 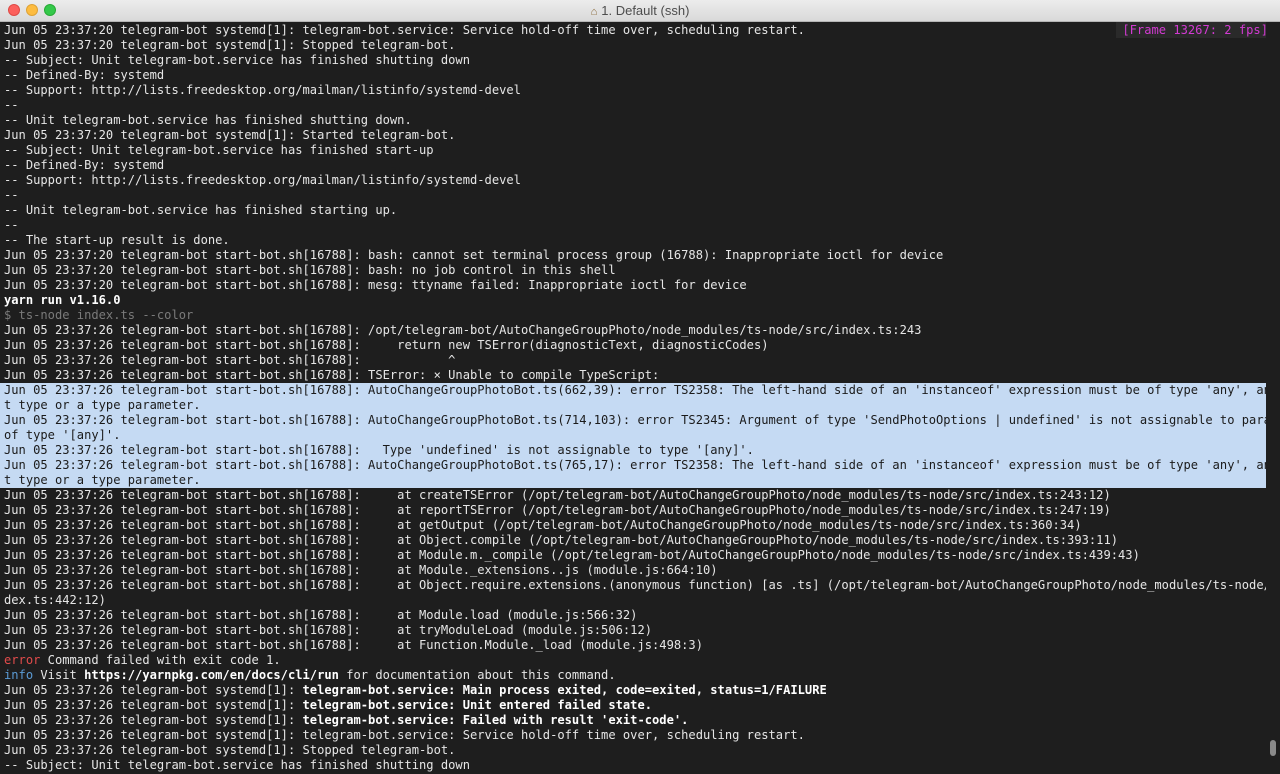 I want to click on window-title-container: ⌂ 1. Default (ssh), so click(x=640, y=10).